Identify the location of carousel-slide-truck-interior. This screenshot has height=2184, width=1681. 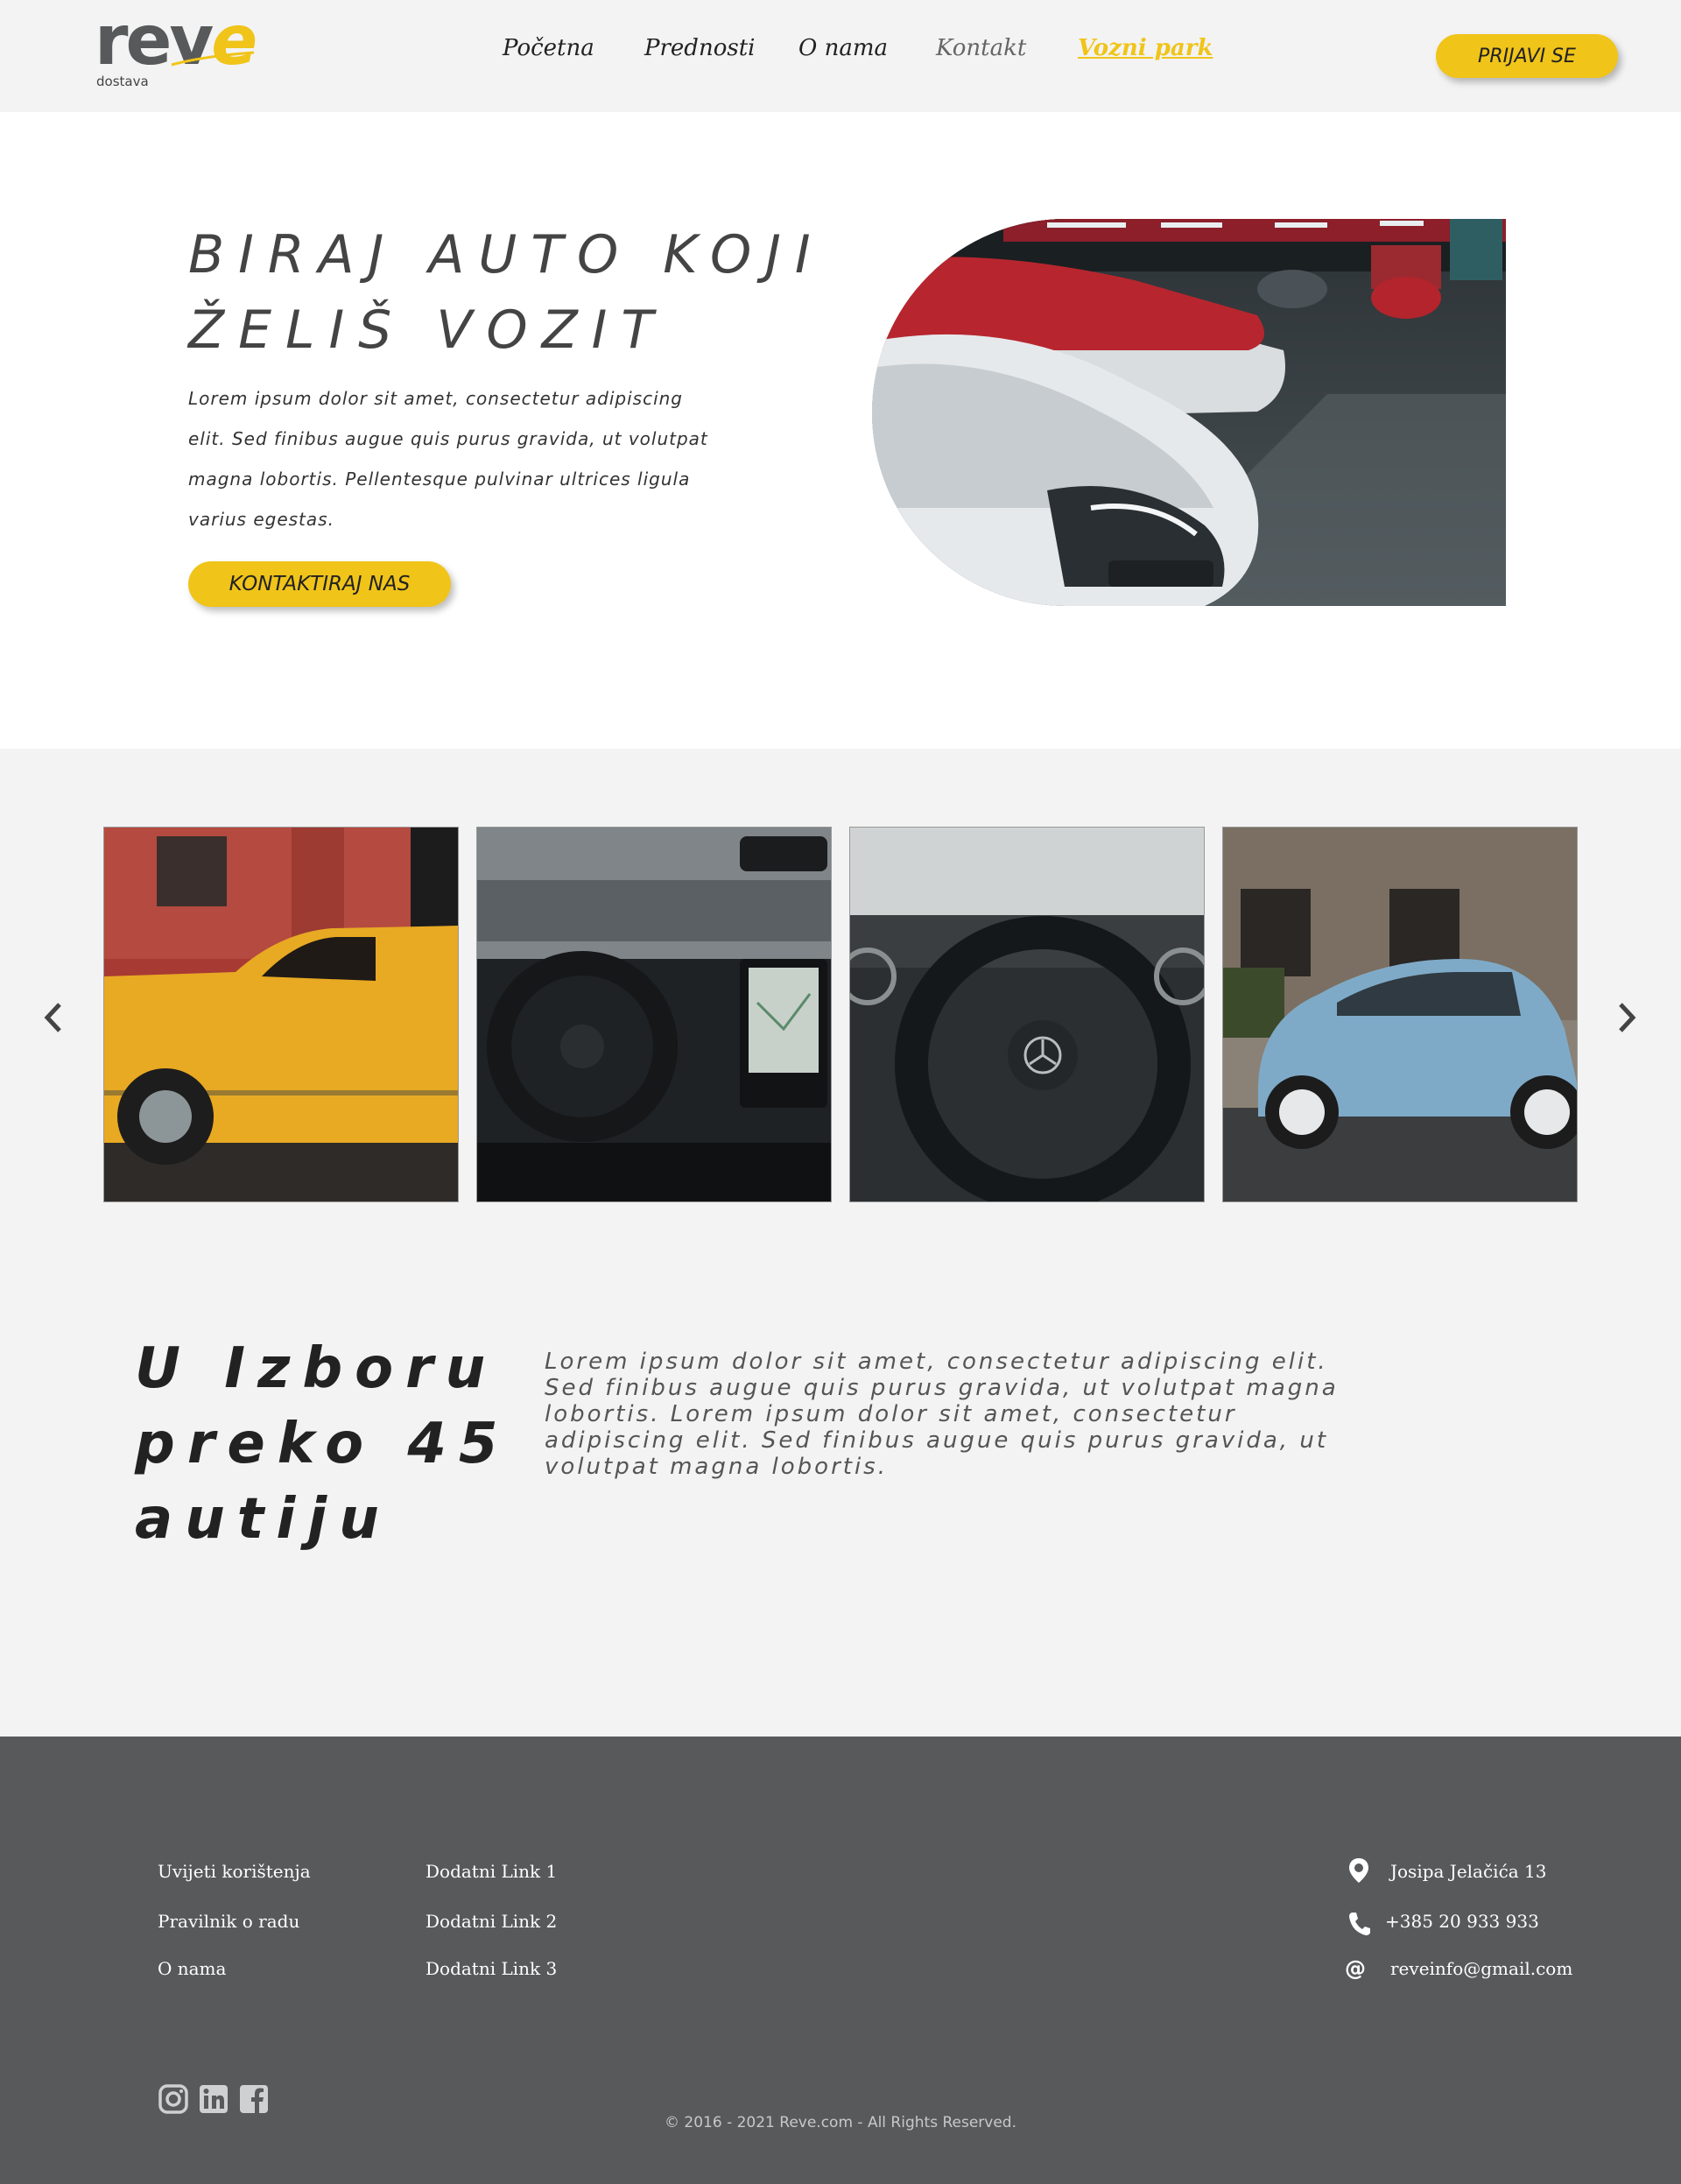
(654, 1014).